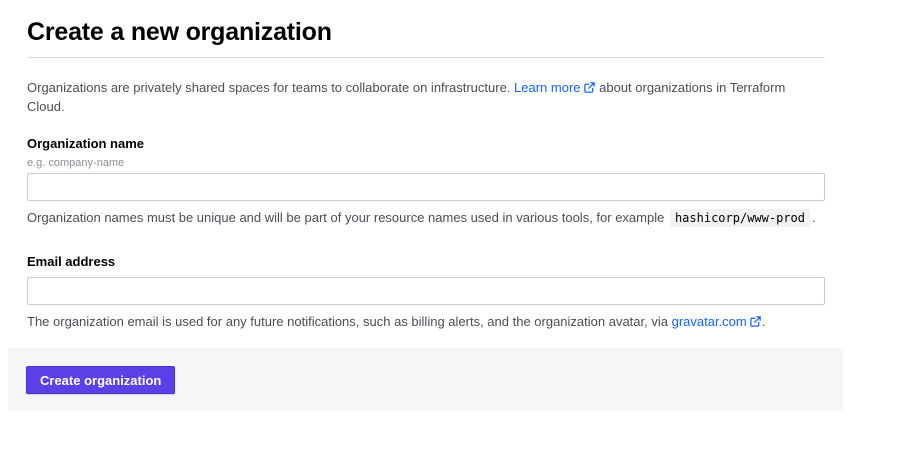 Image resolution: width=922 pixels, height=473 pixels. Describe the element at coordinates (426, 57) in the screenshot. I see `title-divider` at that location.